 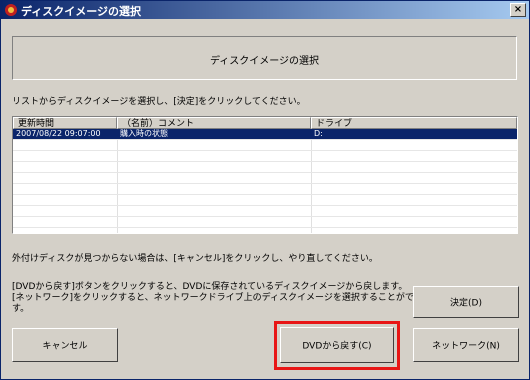 I want to click on column-header-comment: （名前）コメント, so click(x=214, y=123).